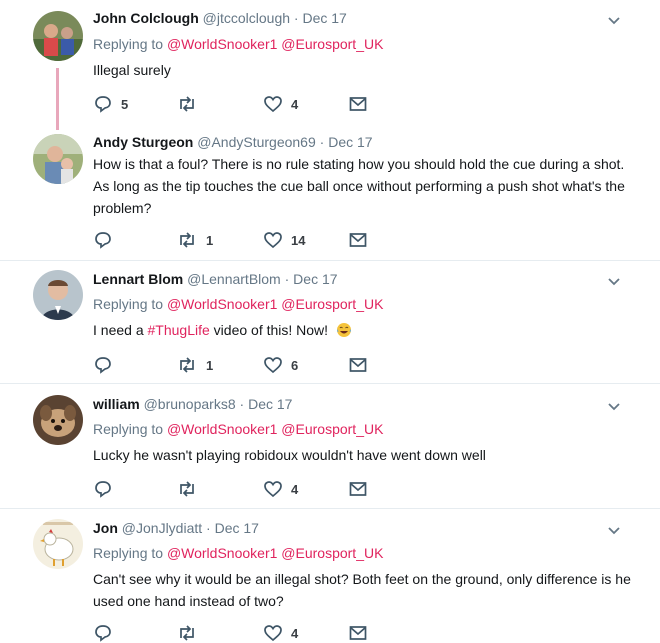 This screenshot has width=660, height=643. What do you see at coordinates (179, 330) in the screenshot?
I see `hashtag-link: #ThugLife` at bounding box center [179, 330].